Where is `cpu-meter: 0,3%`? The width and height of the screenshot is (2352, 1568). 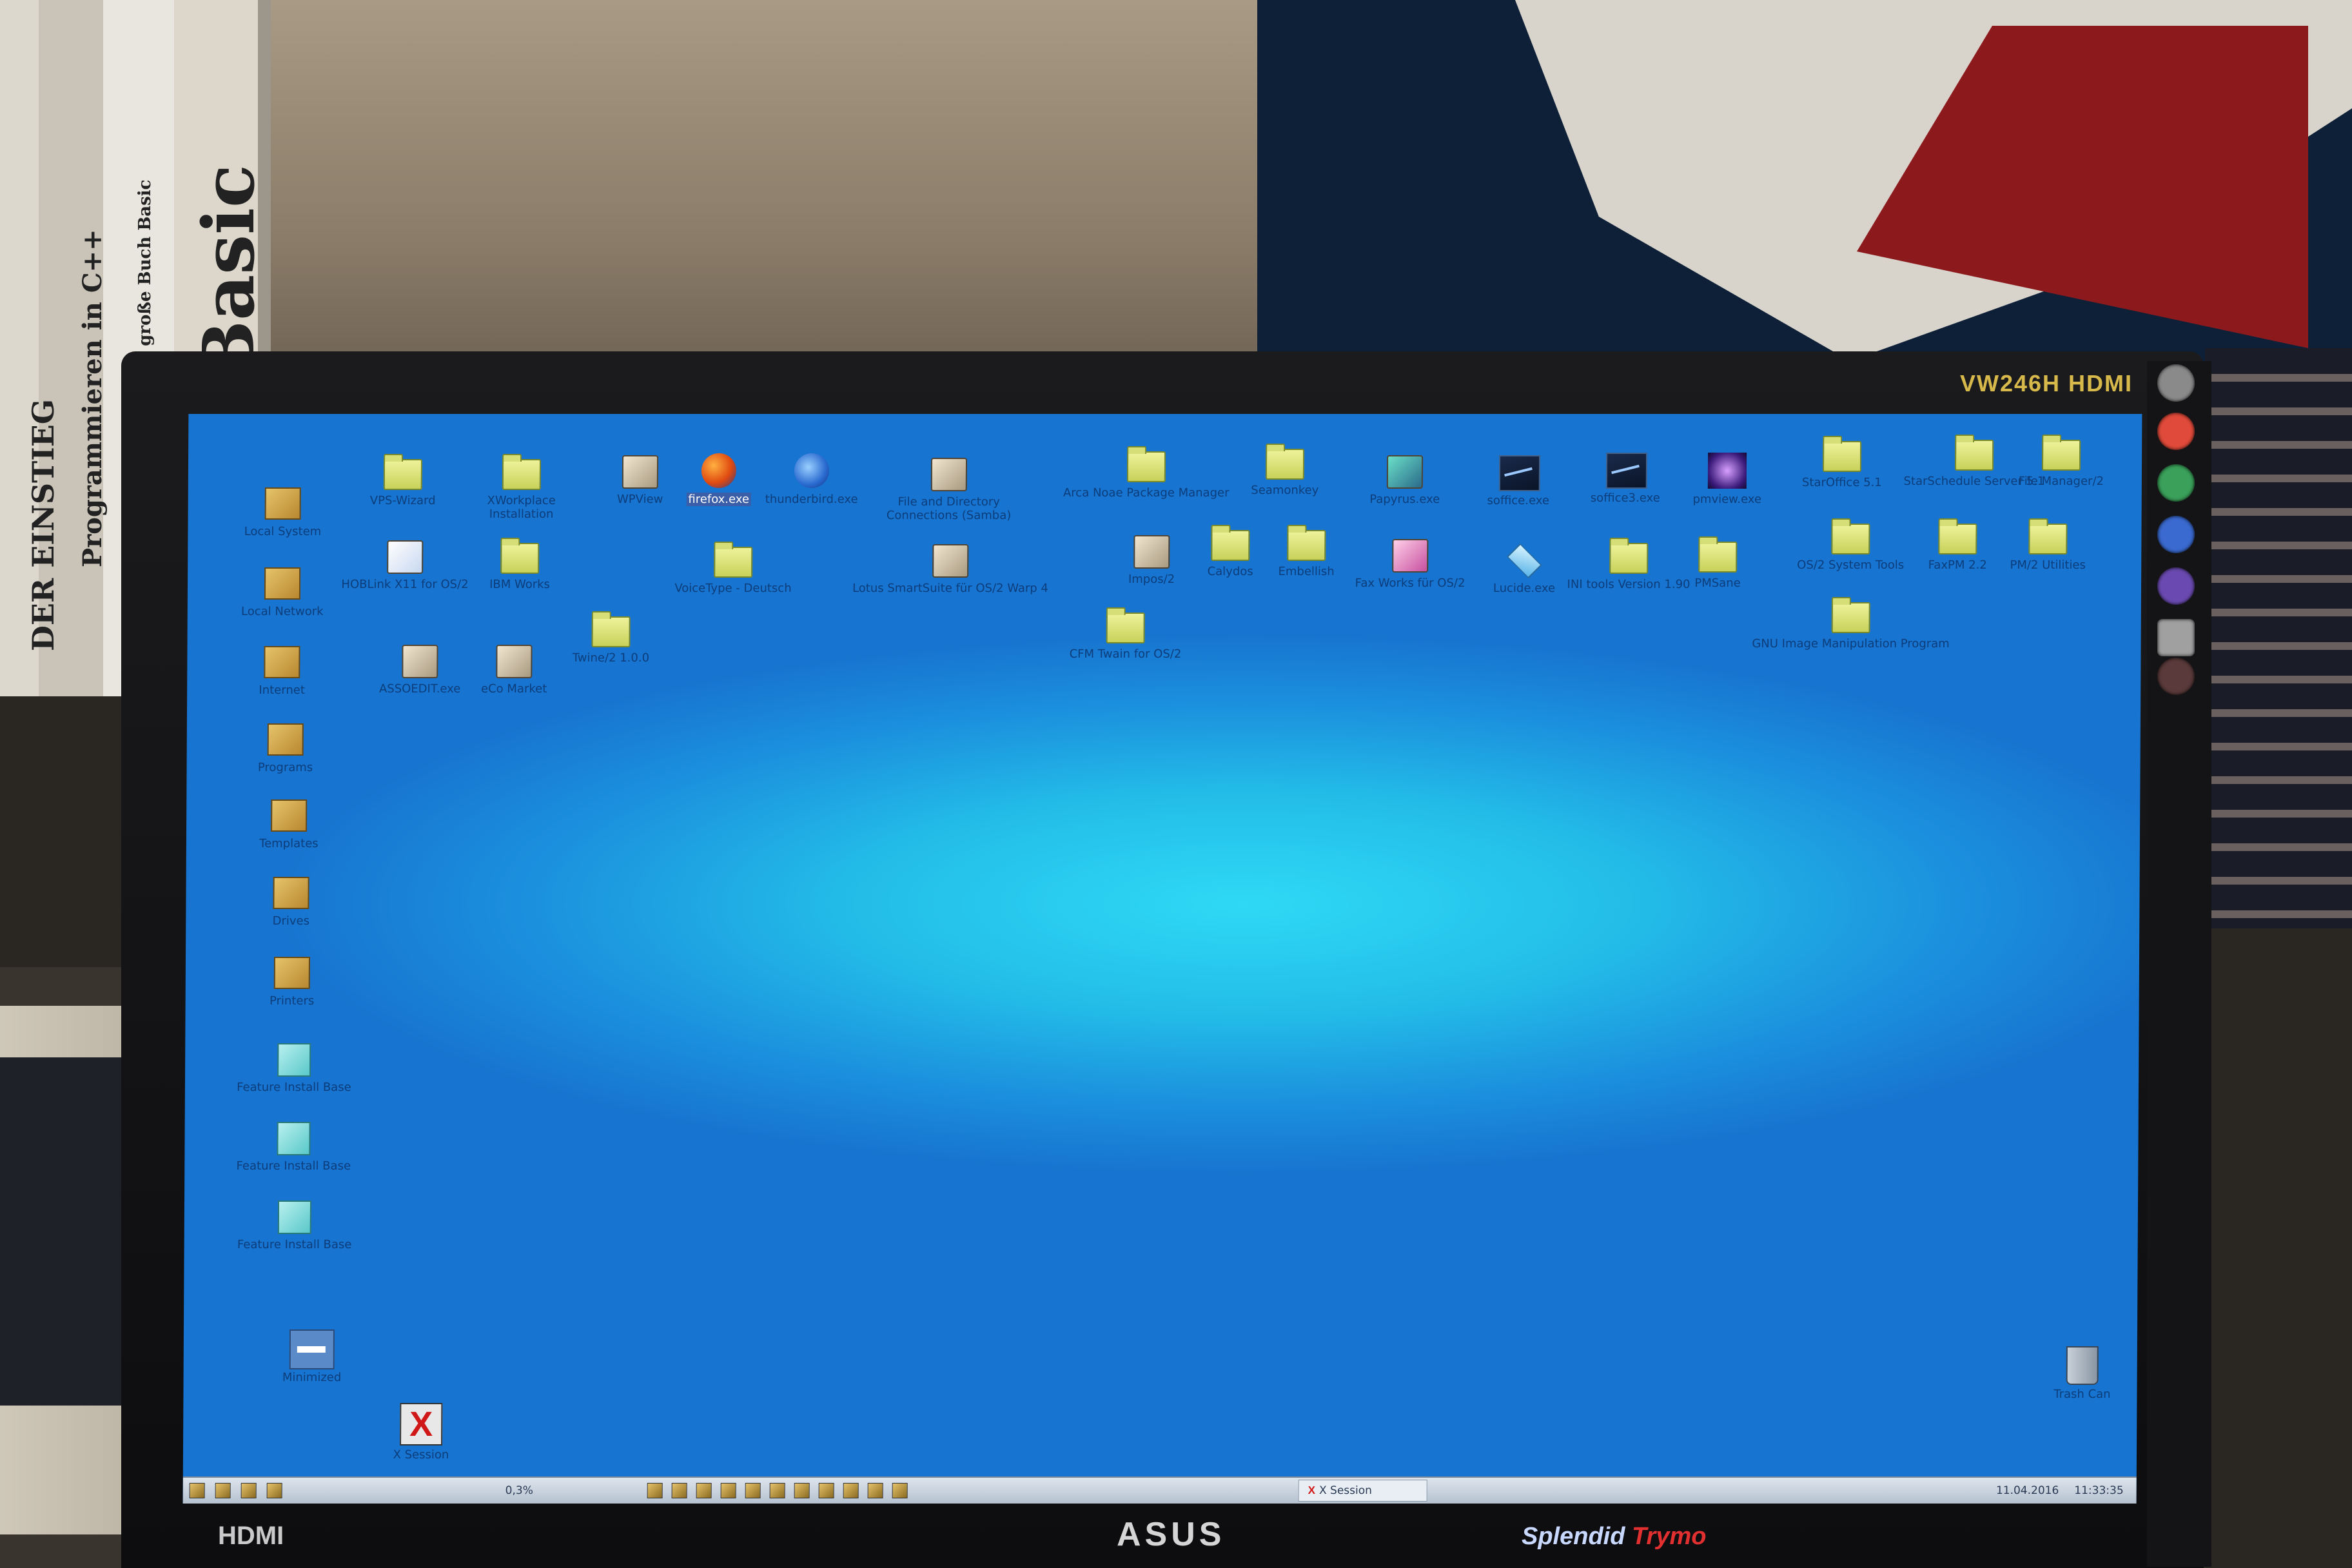 cpu-meter: 0,3% is located at coordinates (519, 1490).